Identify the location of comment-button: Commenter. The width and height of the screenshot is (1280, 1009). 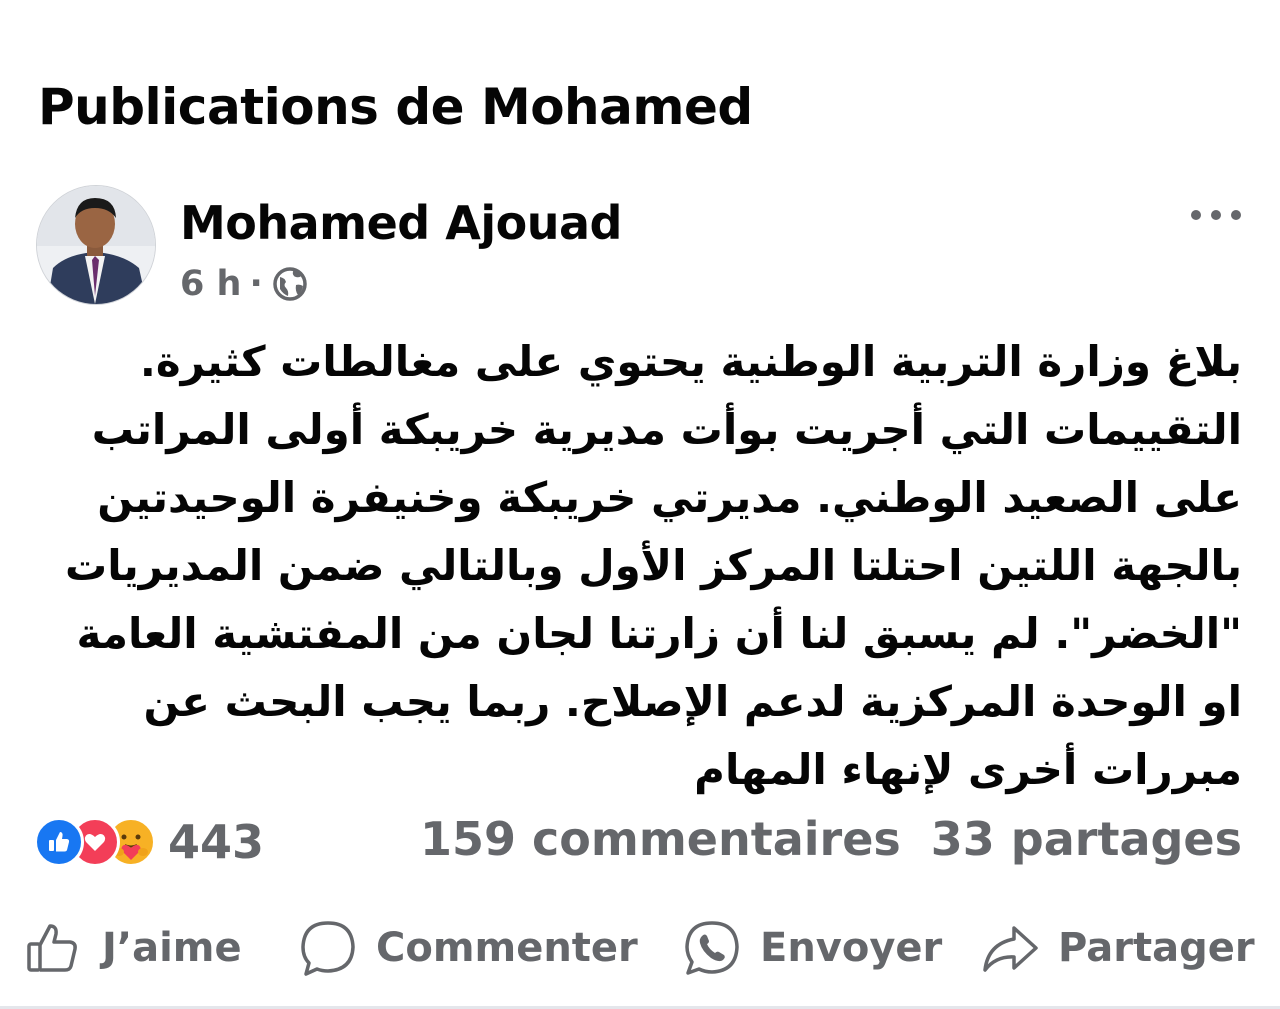
(468, 948).